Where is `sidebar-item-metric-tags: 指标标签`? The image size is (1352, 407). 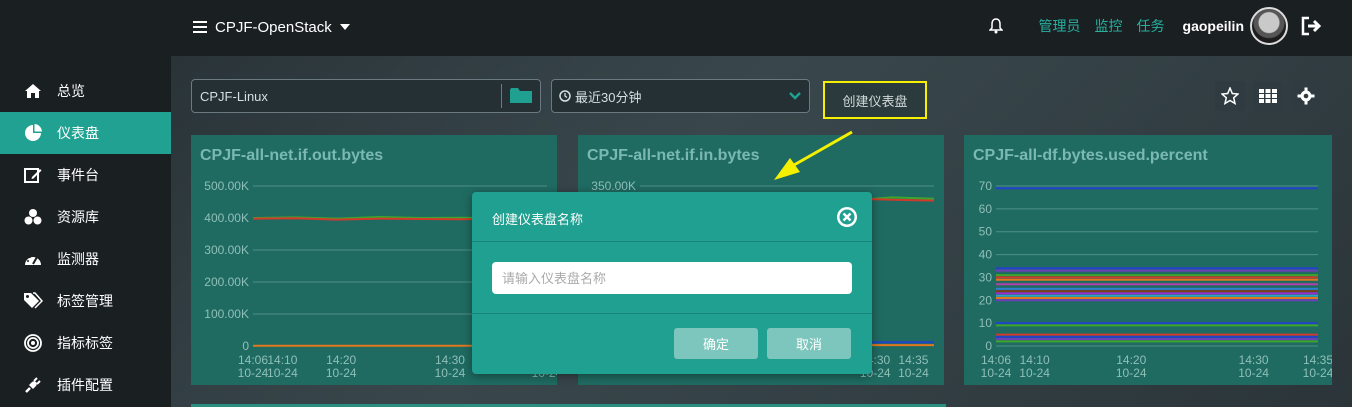 sidebar-item-metric-tags: 指标标签 is located at coordinates (85, 343).